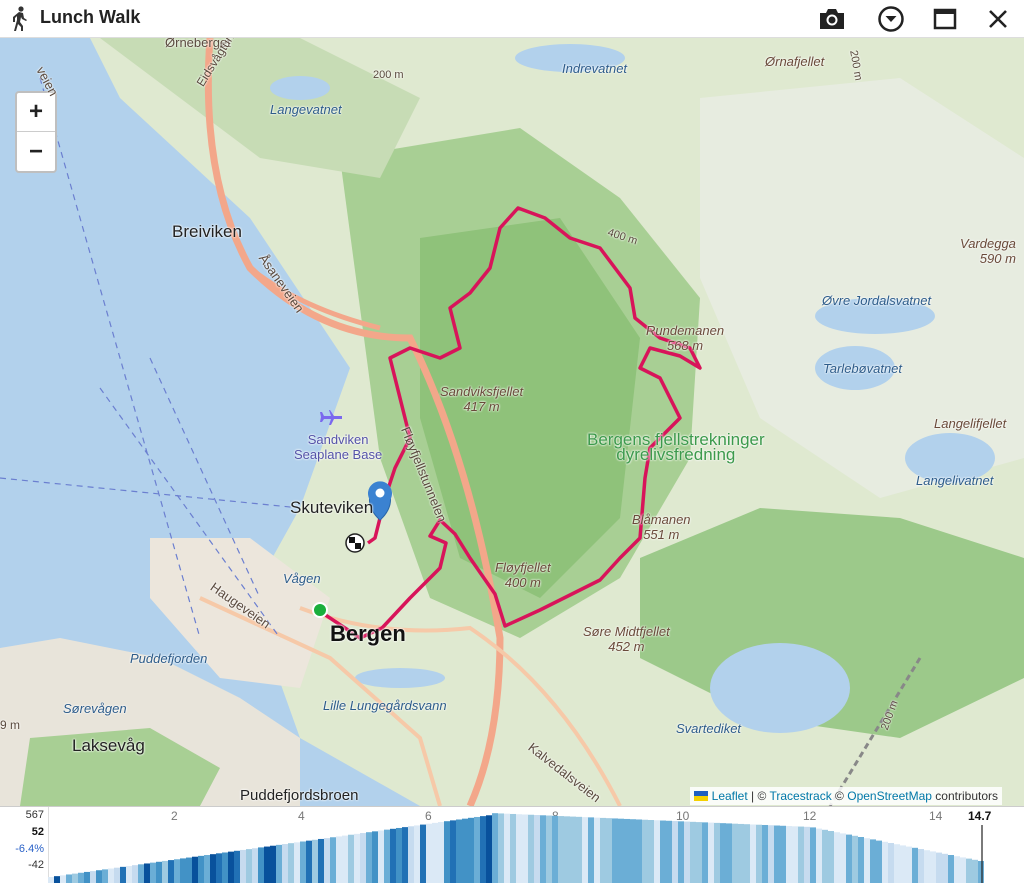  I want to click on zoom-in-button: +, so click(36, 112).